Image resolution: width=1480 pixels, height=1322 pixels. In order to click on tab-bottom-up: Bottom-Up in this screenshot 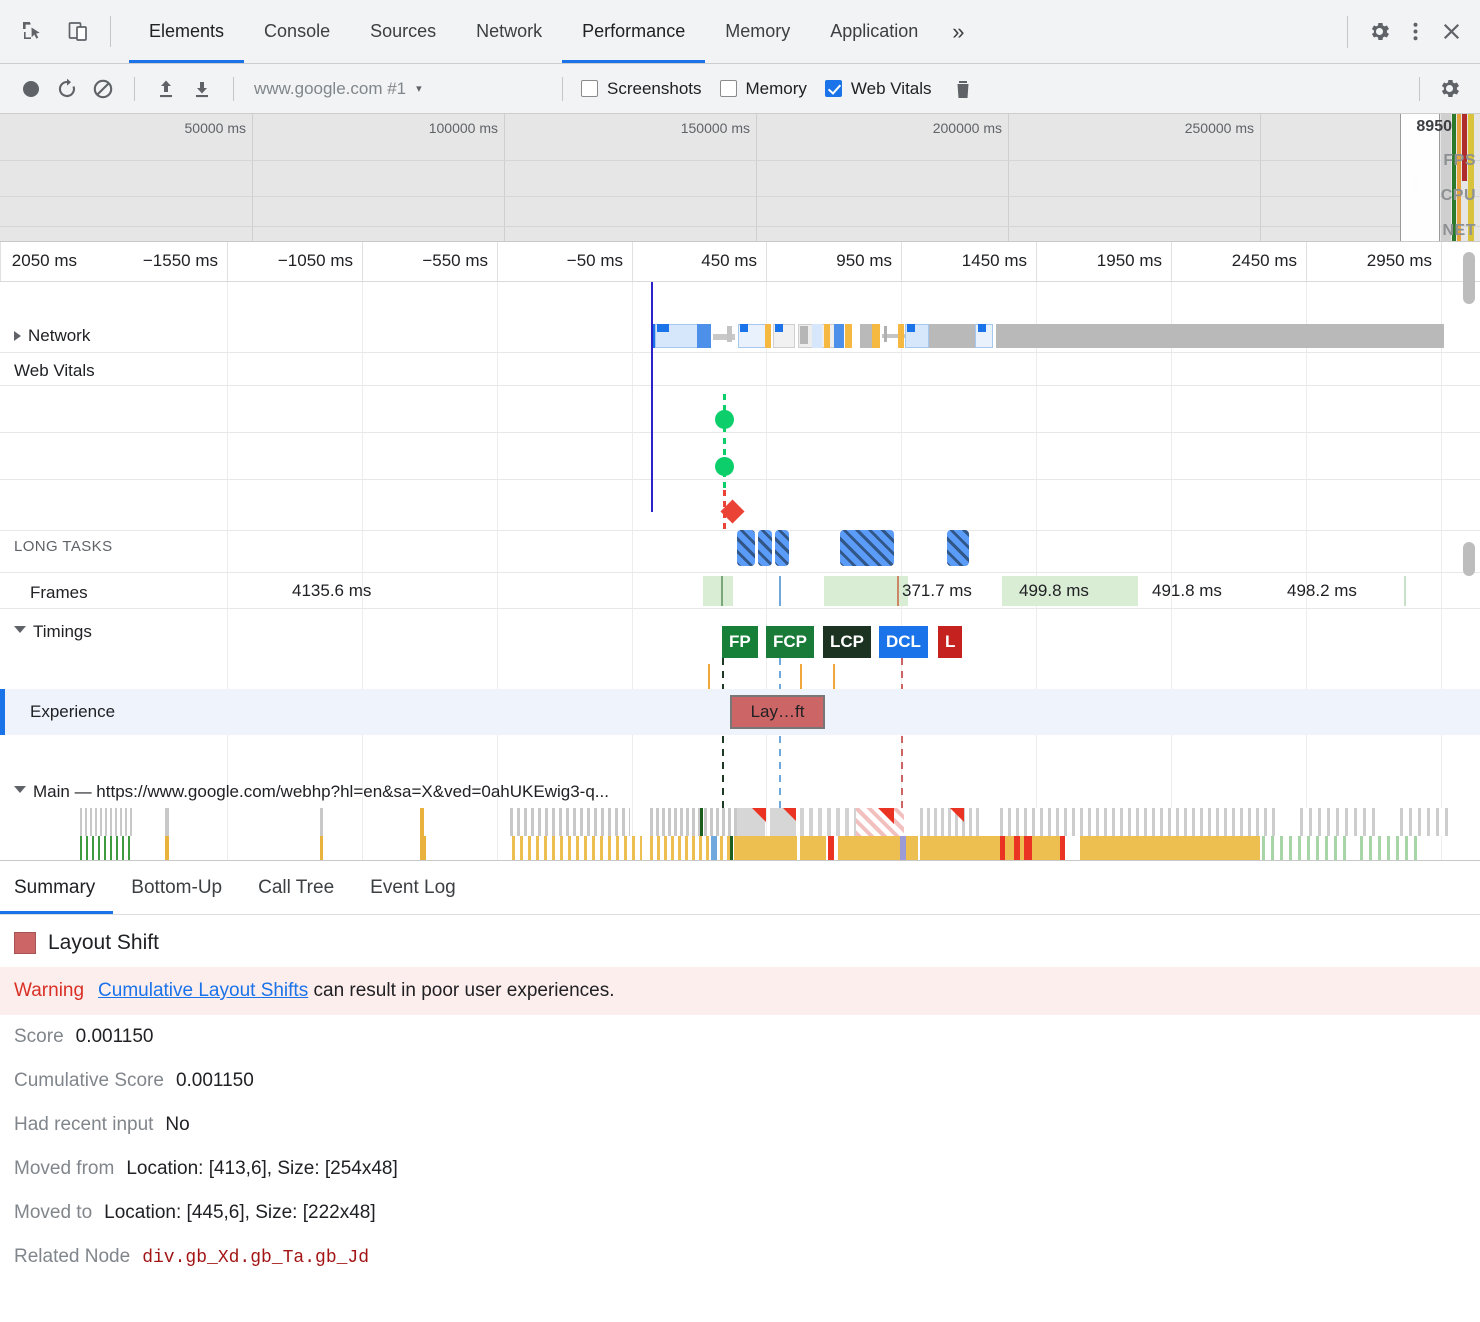, I will do `click(176, 887)`.